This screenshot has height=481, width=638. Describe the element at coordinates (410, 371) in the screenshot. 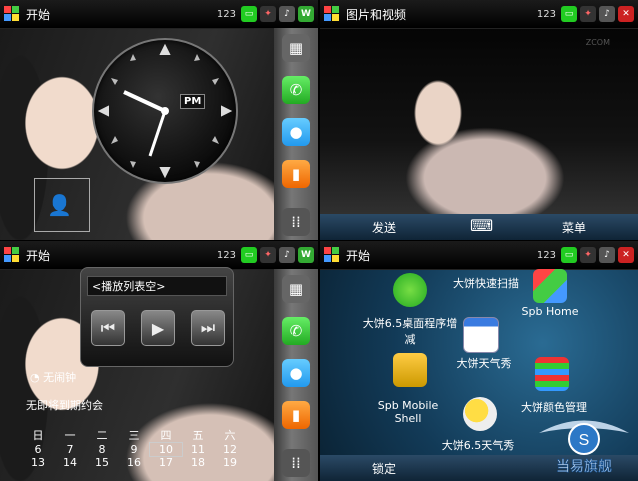

I see `app-folder-shortcut` at that location.